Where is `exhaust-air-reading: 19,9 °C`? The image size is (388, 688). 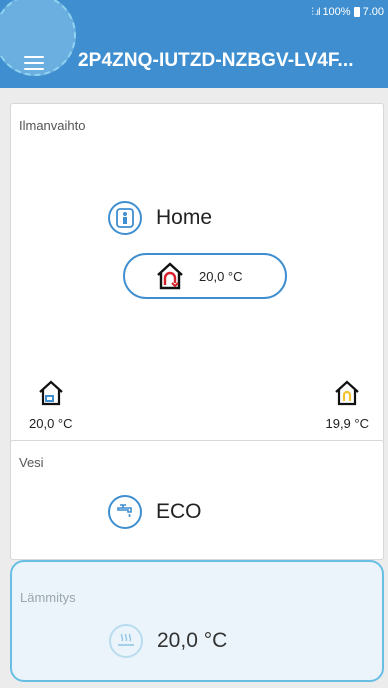 exhaust-air-reading: 19,9 °C is located at coordinates (347, 405).